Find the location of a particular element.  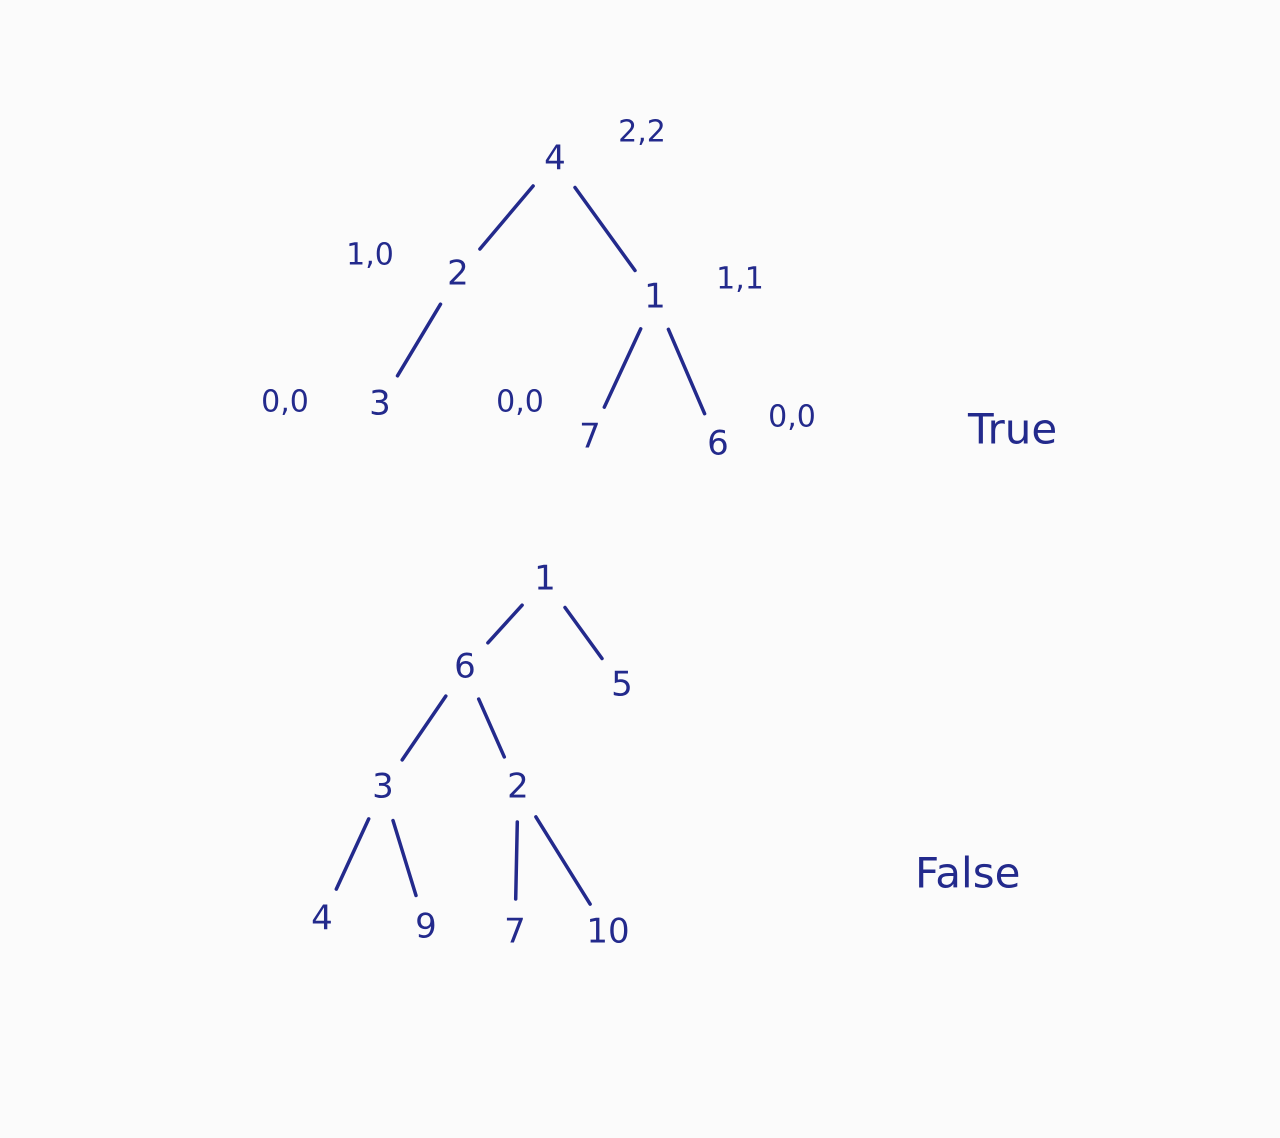

verdict-label: True is located at coordinates (1012, 429).